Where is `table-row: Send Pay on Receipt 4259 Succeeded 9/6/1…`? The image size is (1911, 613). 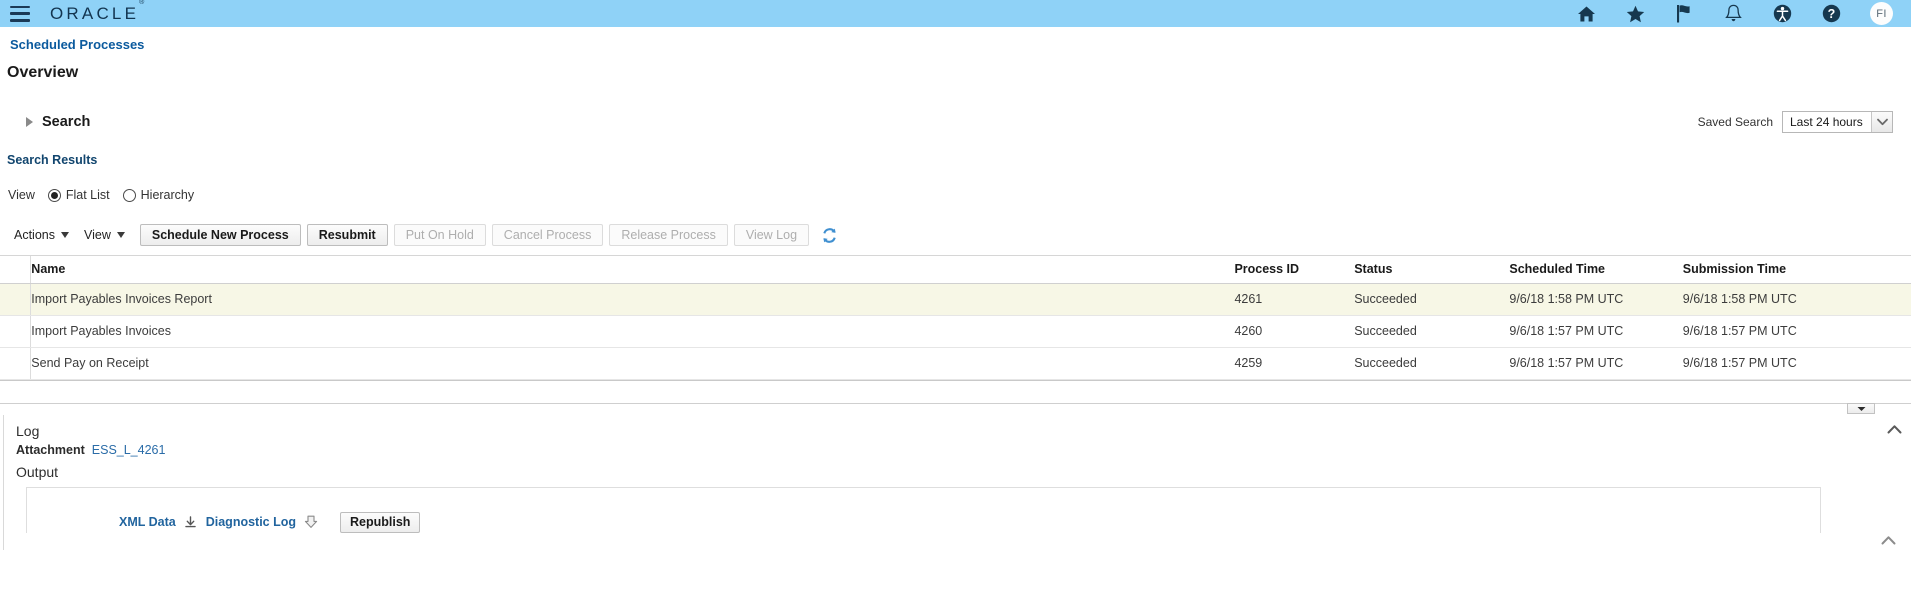 table-row: Send Pay on Receipt 4259 Succeeded 9/6/1… is located at coordinates (955, 363).